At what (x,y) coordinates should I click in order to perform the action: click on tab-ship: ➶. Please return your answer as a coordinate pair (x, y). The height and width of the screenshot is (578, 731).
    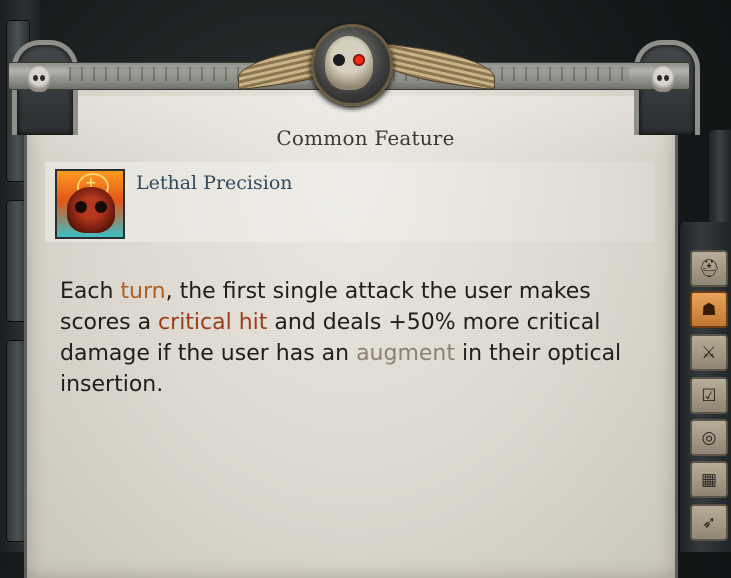
    Looking at the image, I should click on (709, 522).